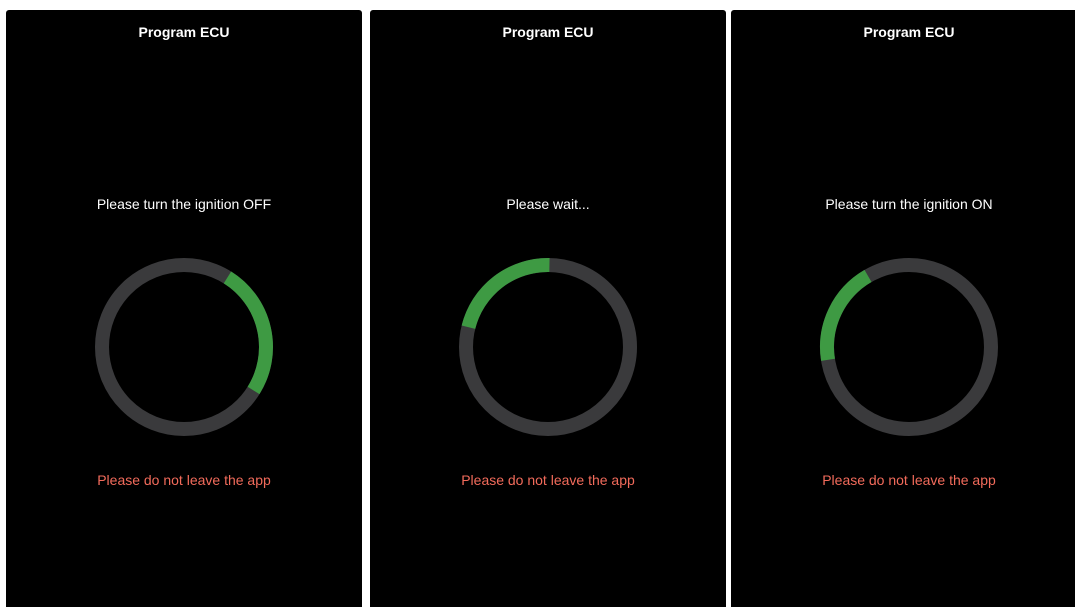 The height and width of the screenshot is (607, 1075). Describe the element at coordinates (184, 204) in the screenshot. I see `status-message: Please turn the ignition OFF` at that location.